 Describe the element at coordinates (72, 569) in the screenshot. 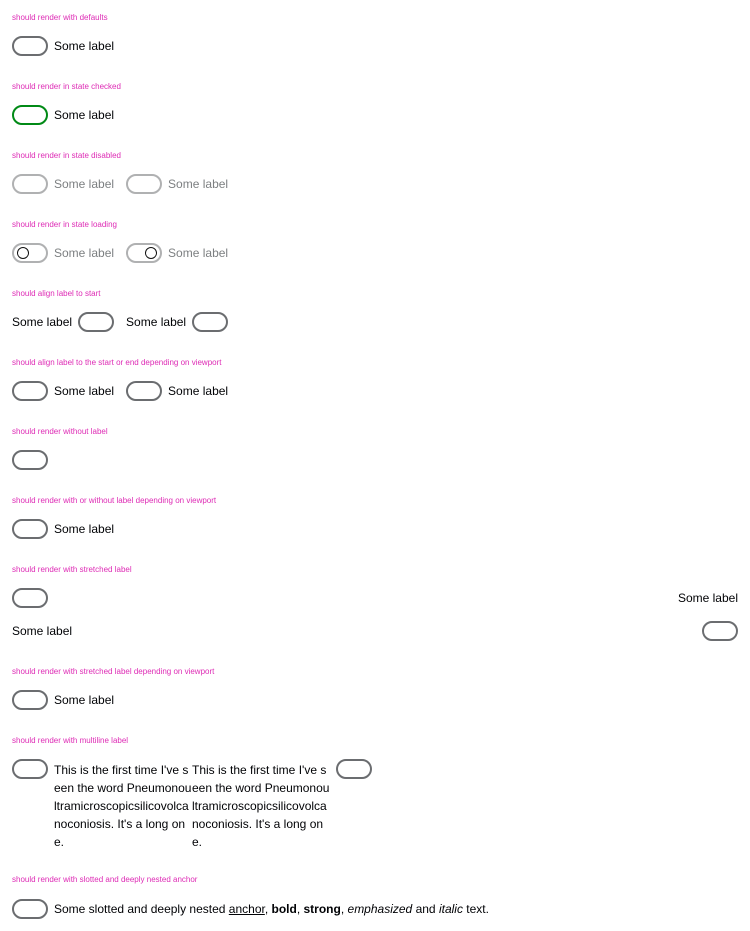

I see `section-heading-stretched: should render with stretched label` at that location.